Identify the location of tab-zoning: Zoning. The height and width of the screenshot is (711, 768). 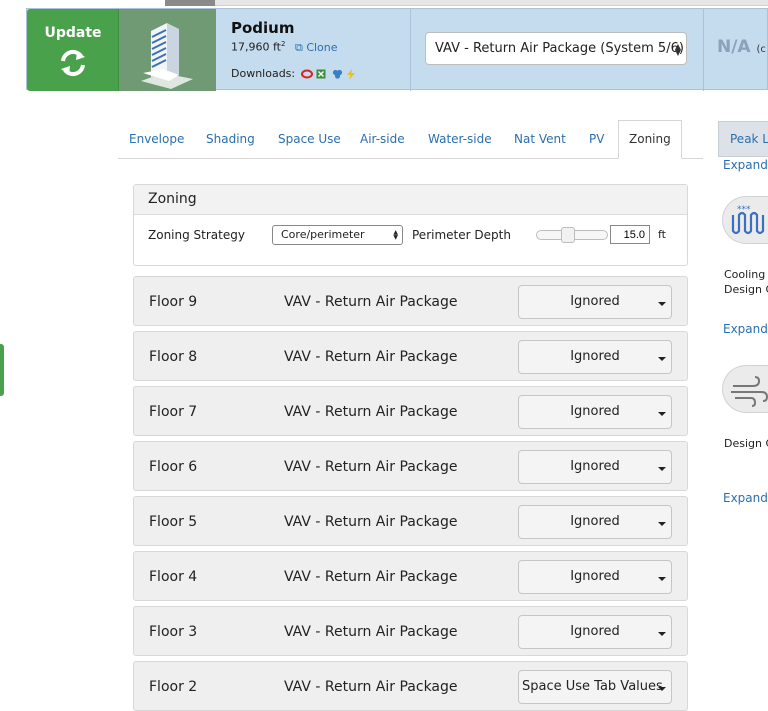
(650, 139).